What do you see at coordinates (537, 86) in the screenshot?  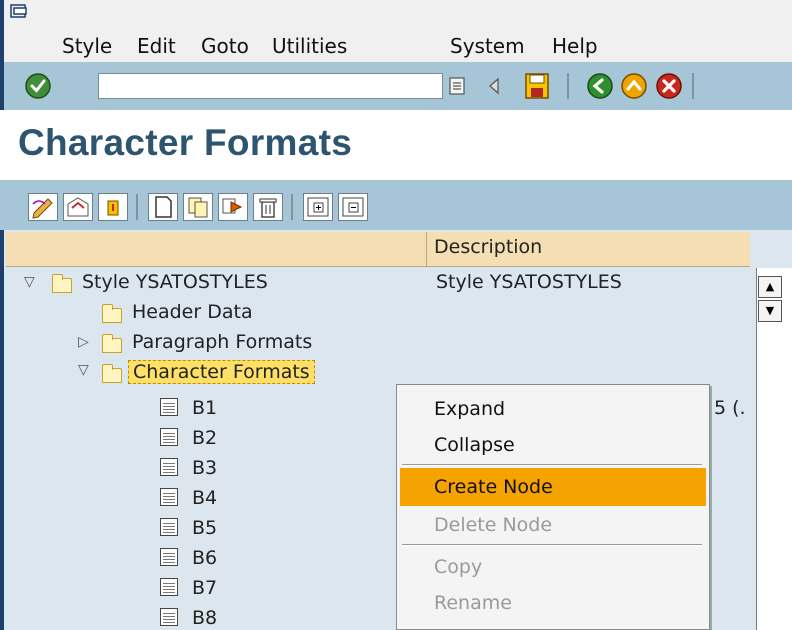 I see `save-icon` at bounding box center [537, 86].